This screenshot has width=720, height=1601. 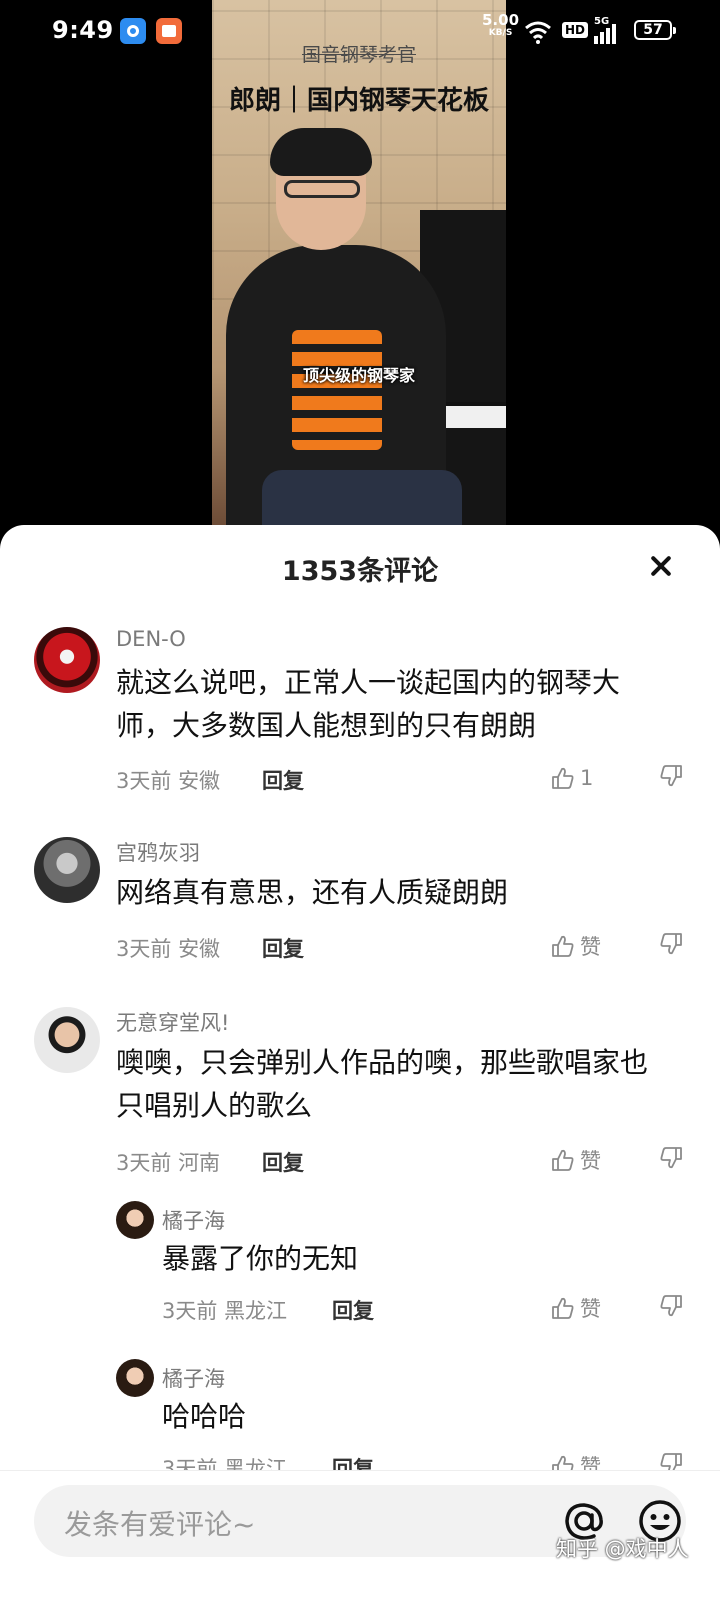 What do you see at coordinates (622, 1549) in the screenshot?
I see `zhihu-watermark: 知乎 @戏中人` at bounding box center [622, 1549].